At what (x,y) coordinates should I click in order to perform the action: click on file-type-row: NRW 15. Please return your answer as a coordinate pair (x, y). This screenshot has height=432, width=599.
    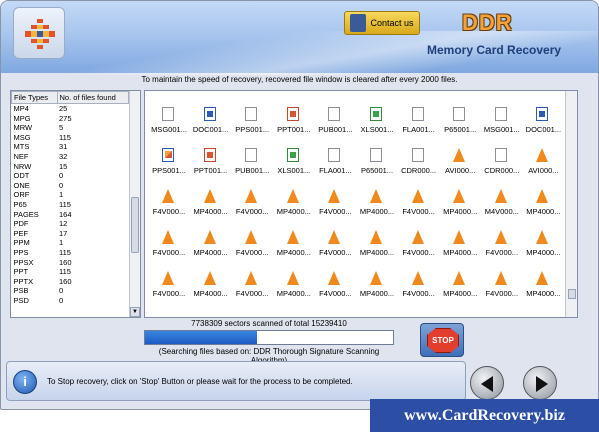
    Looking at the image, I should click on (70, 167).